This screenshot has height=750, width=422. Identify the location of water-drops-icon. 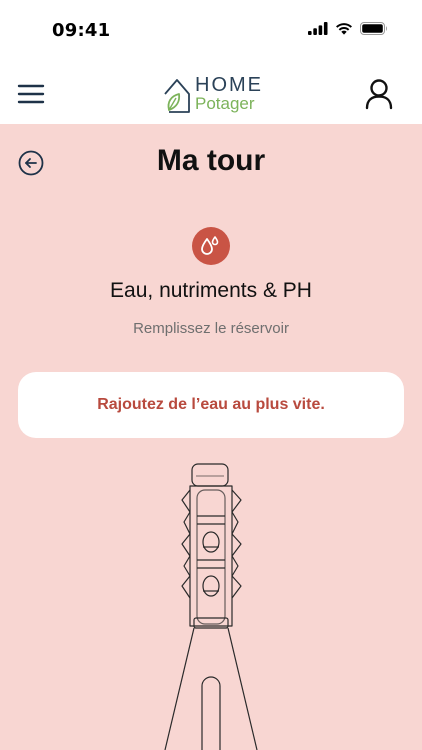
(211, 246).